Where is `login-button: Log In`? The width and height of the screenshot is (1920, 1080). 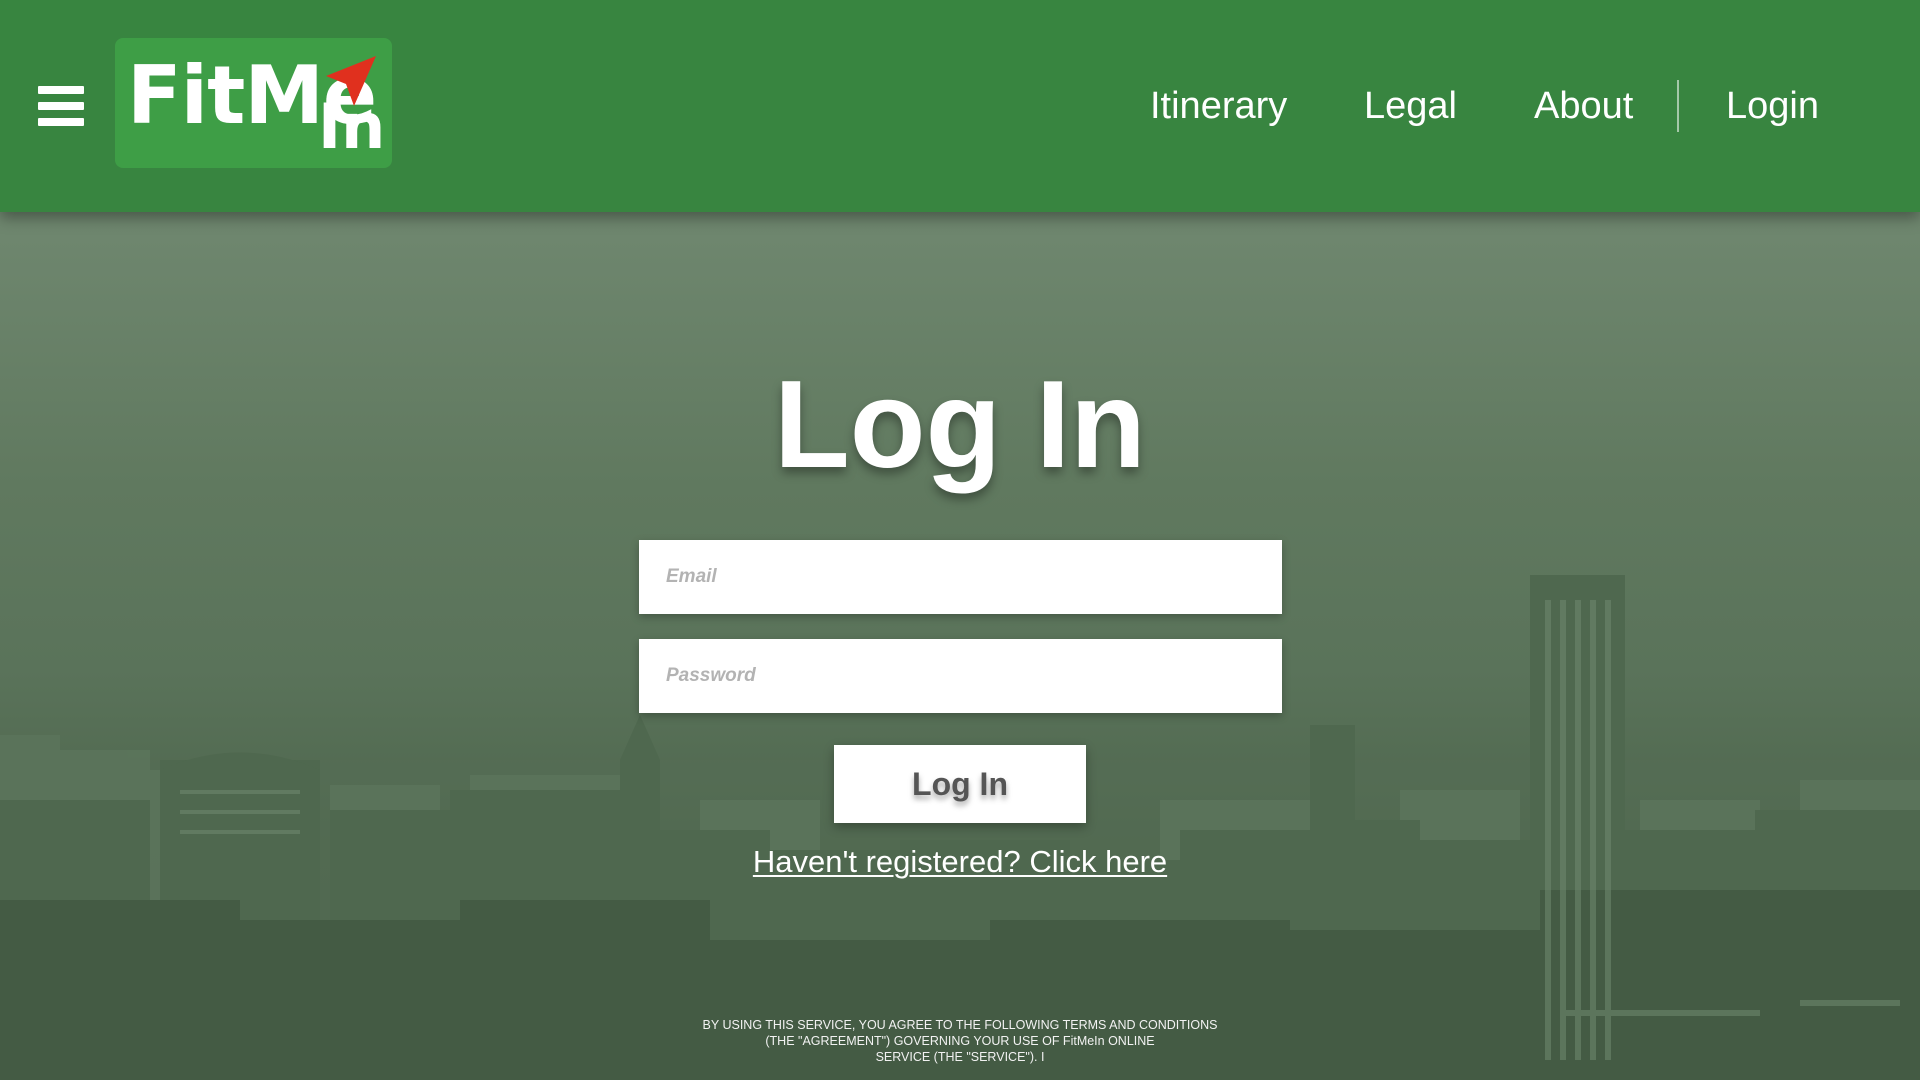 login-button: Log In is located at coordinates (960, 784).